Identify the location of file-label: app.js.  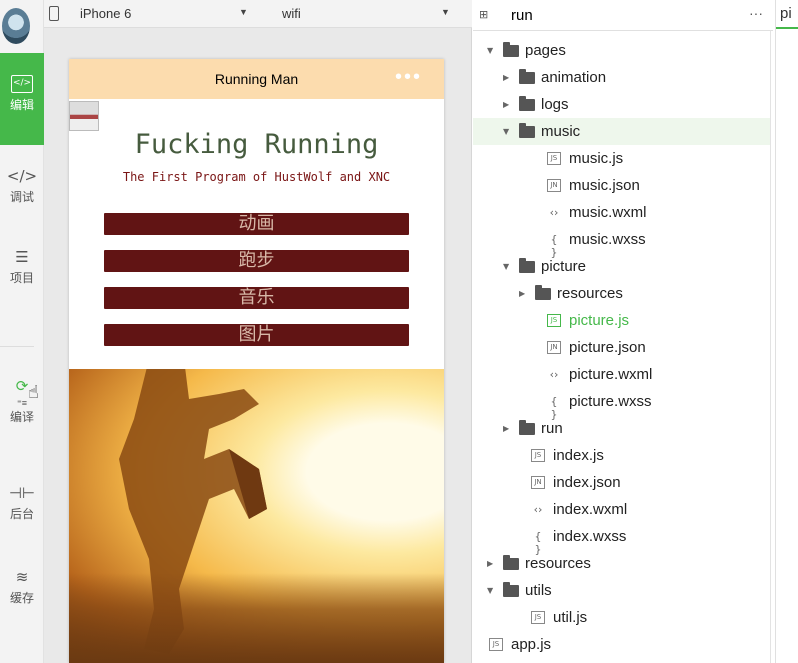
(531, 644).